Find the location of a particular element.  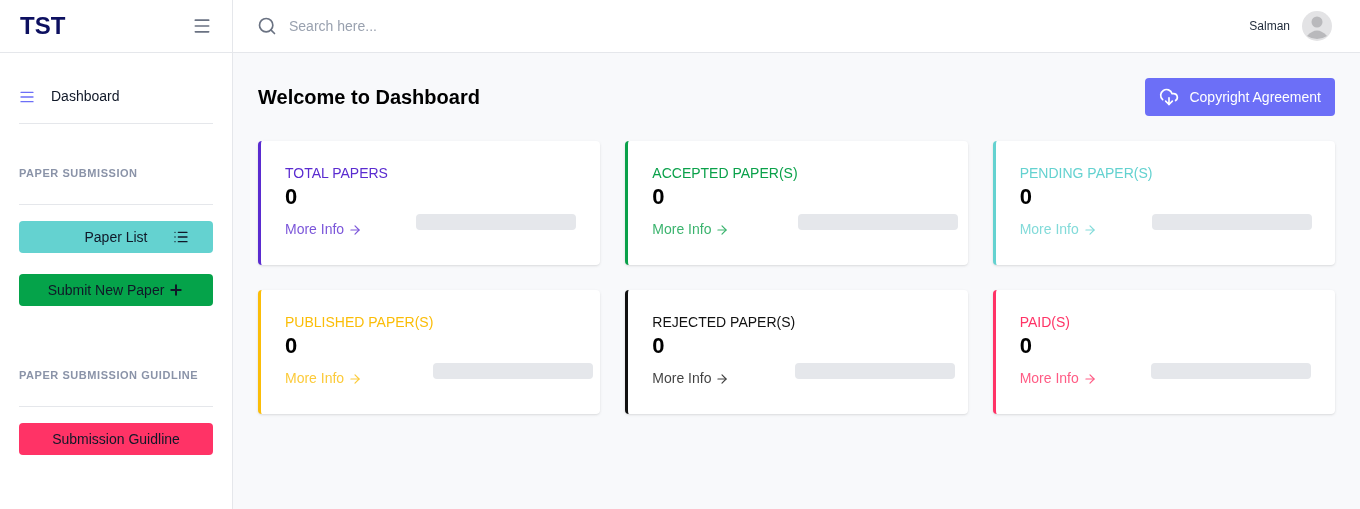

page-title: Welcome to Dashboard is located at coordinates (369, 97).